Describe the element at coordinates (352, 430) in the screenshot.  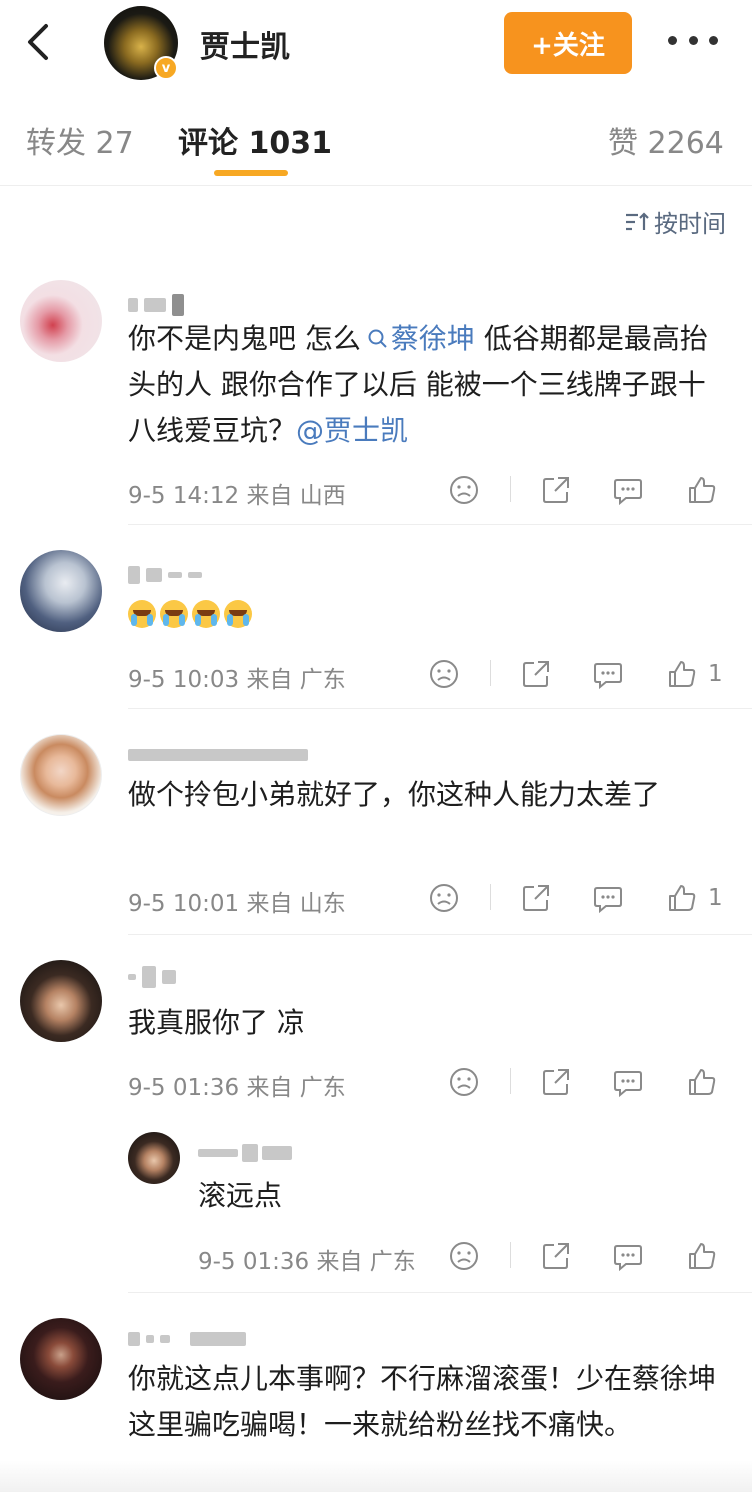
I see `mention-link: @贾士凯` at that location.